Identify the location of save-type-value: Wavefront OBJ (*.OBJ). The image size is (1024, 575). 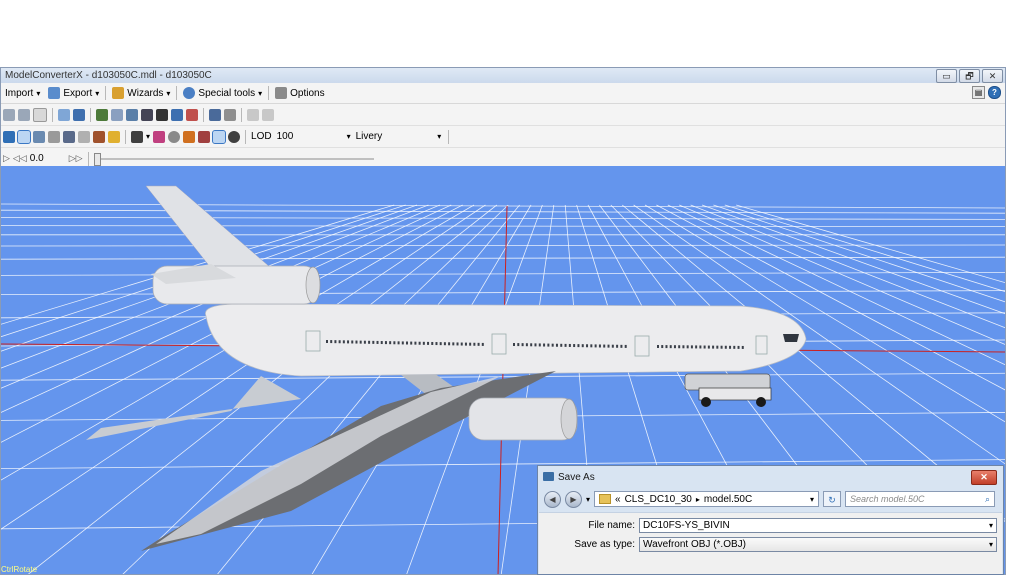
(694, 544).